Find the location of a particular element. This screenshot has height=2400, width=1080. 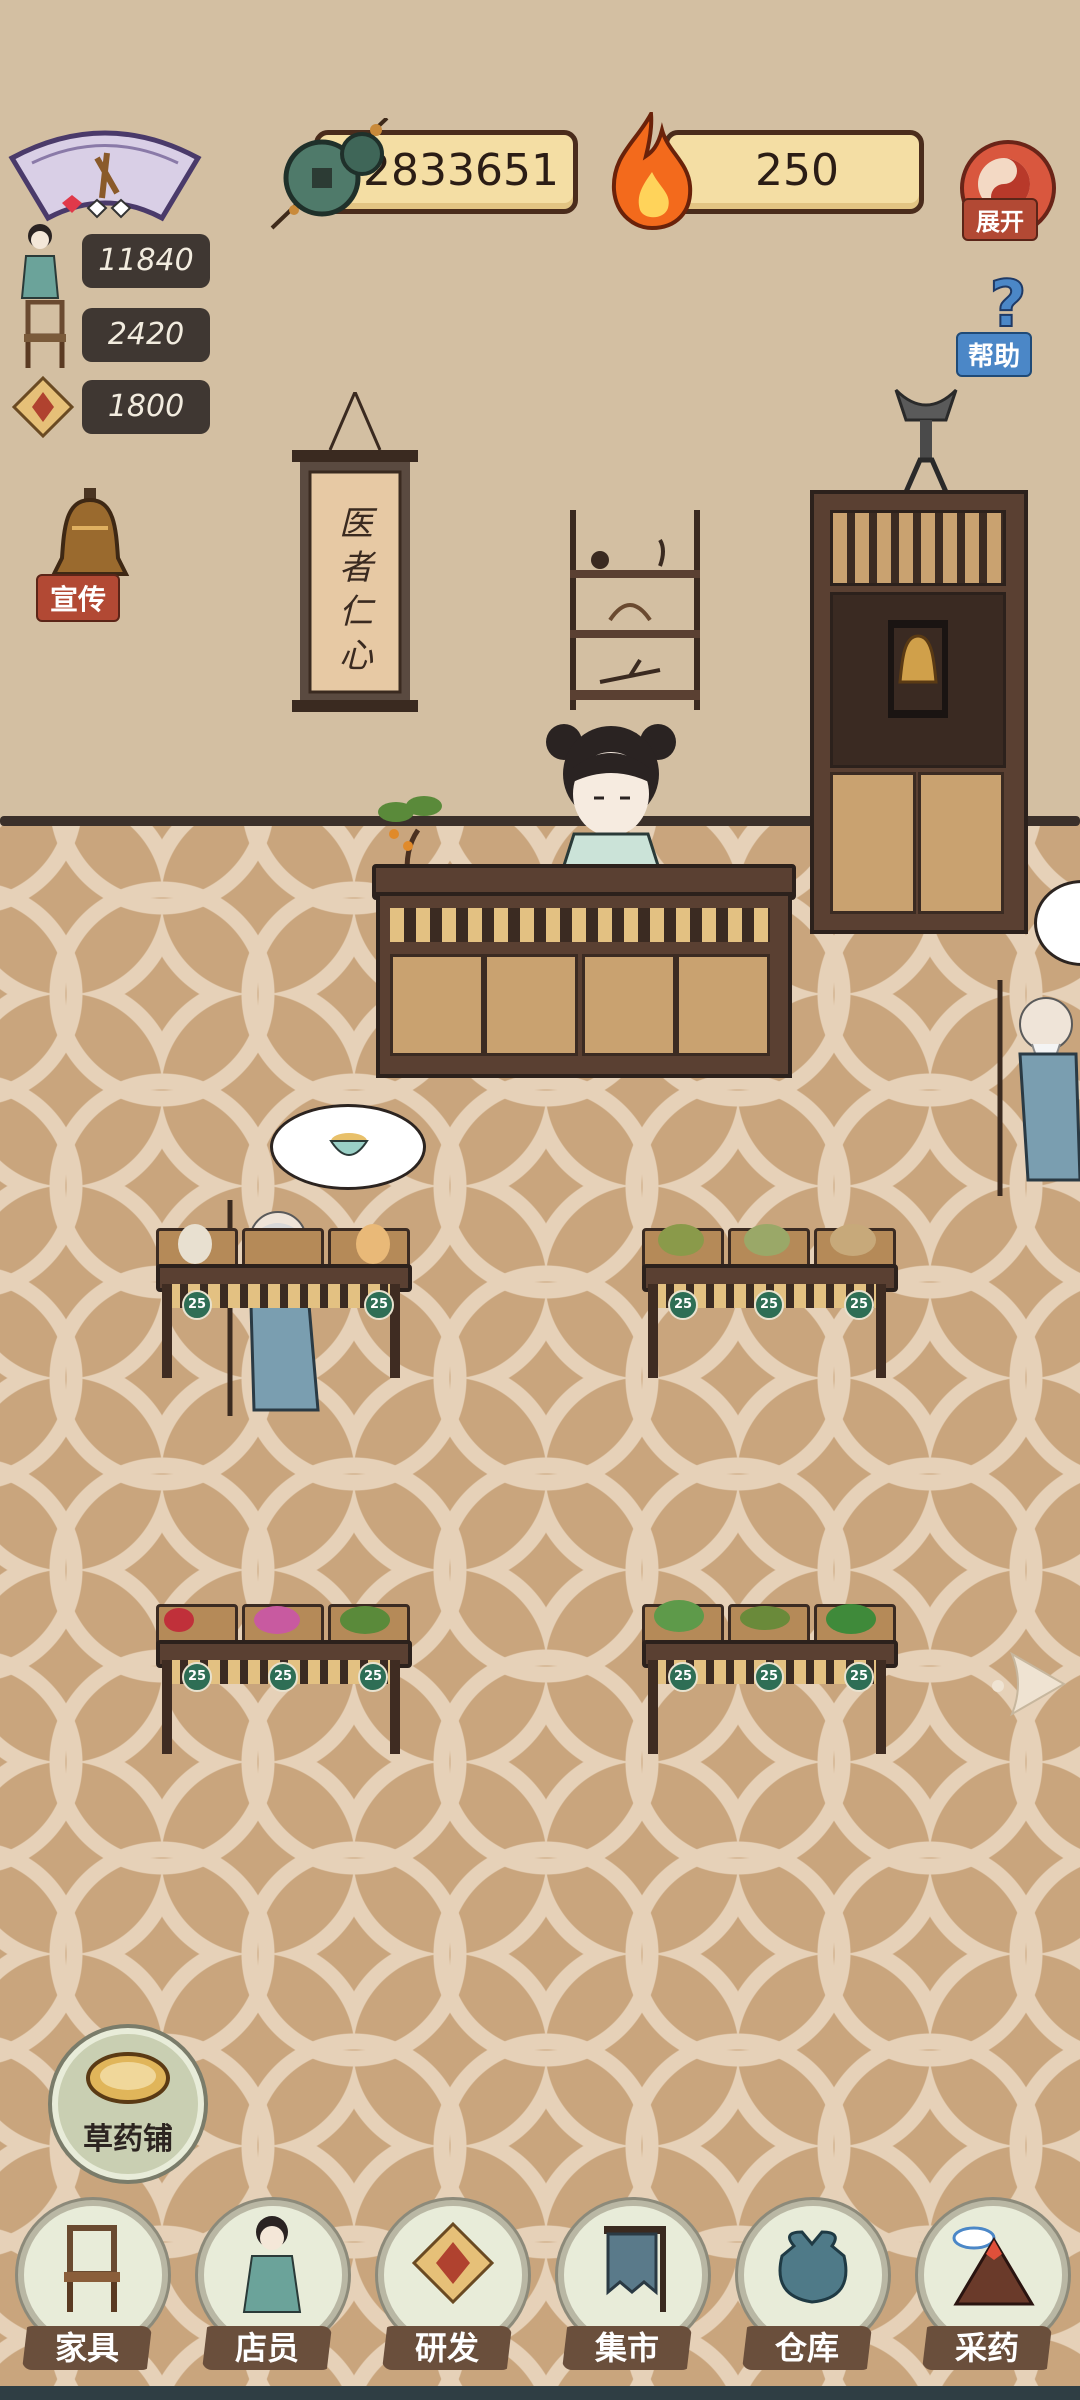

herb-table-3: 25 25 25 is located at coordinates (282, 1678).